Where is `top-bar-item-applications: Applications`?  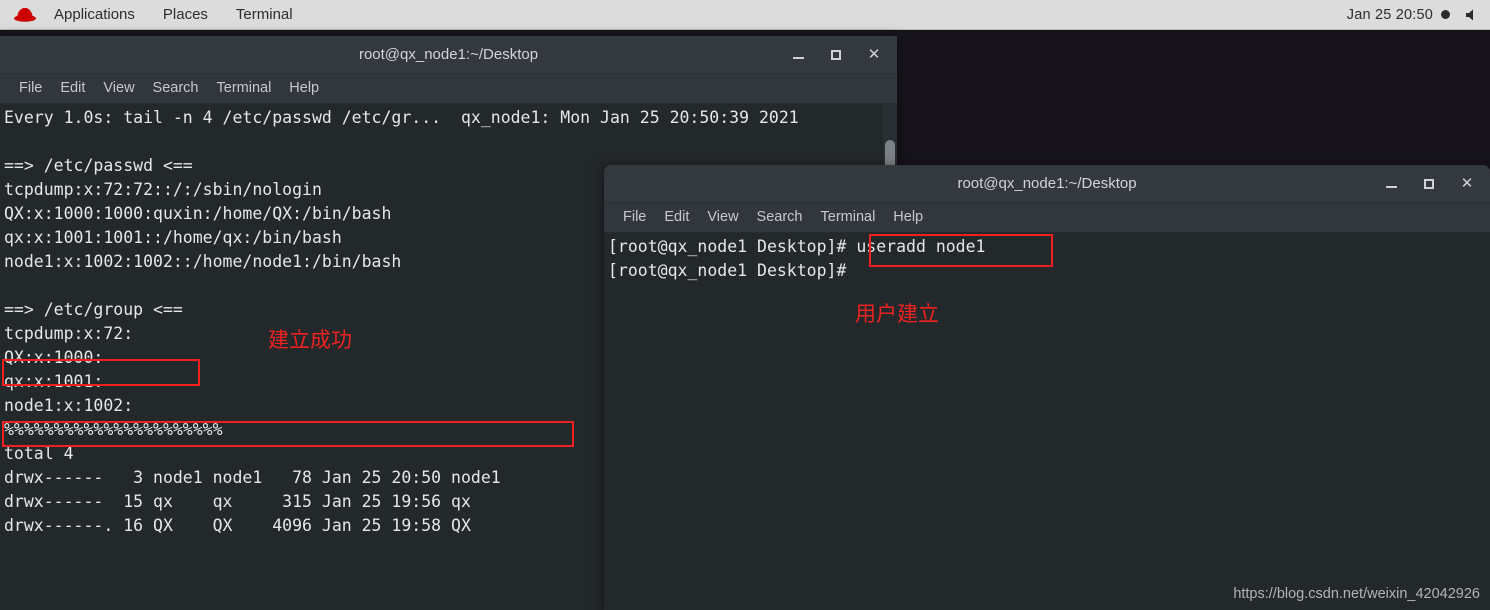
top-bar-item-applications: Applications is located at coordinates (94, 14).